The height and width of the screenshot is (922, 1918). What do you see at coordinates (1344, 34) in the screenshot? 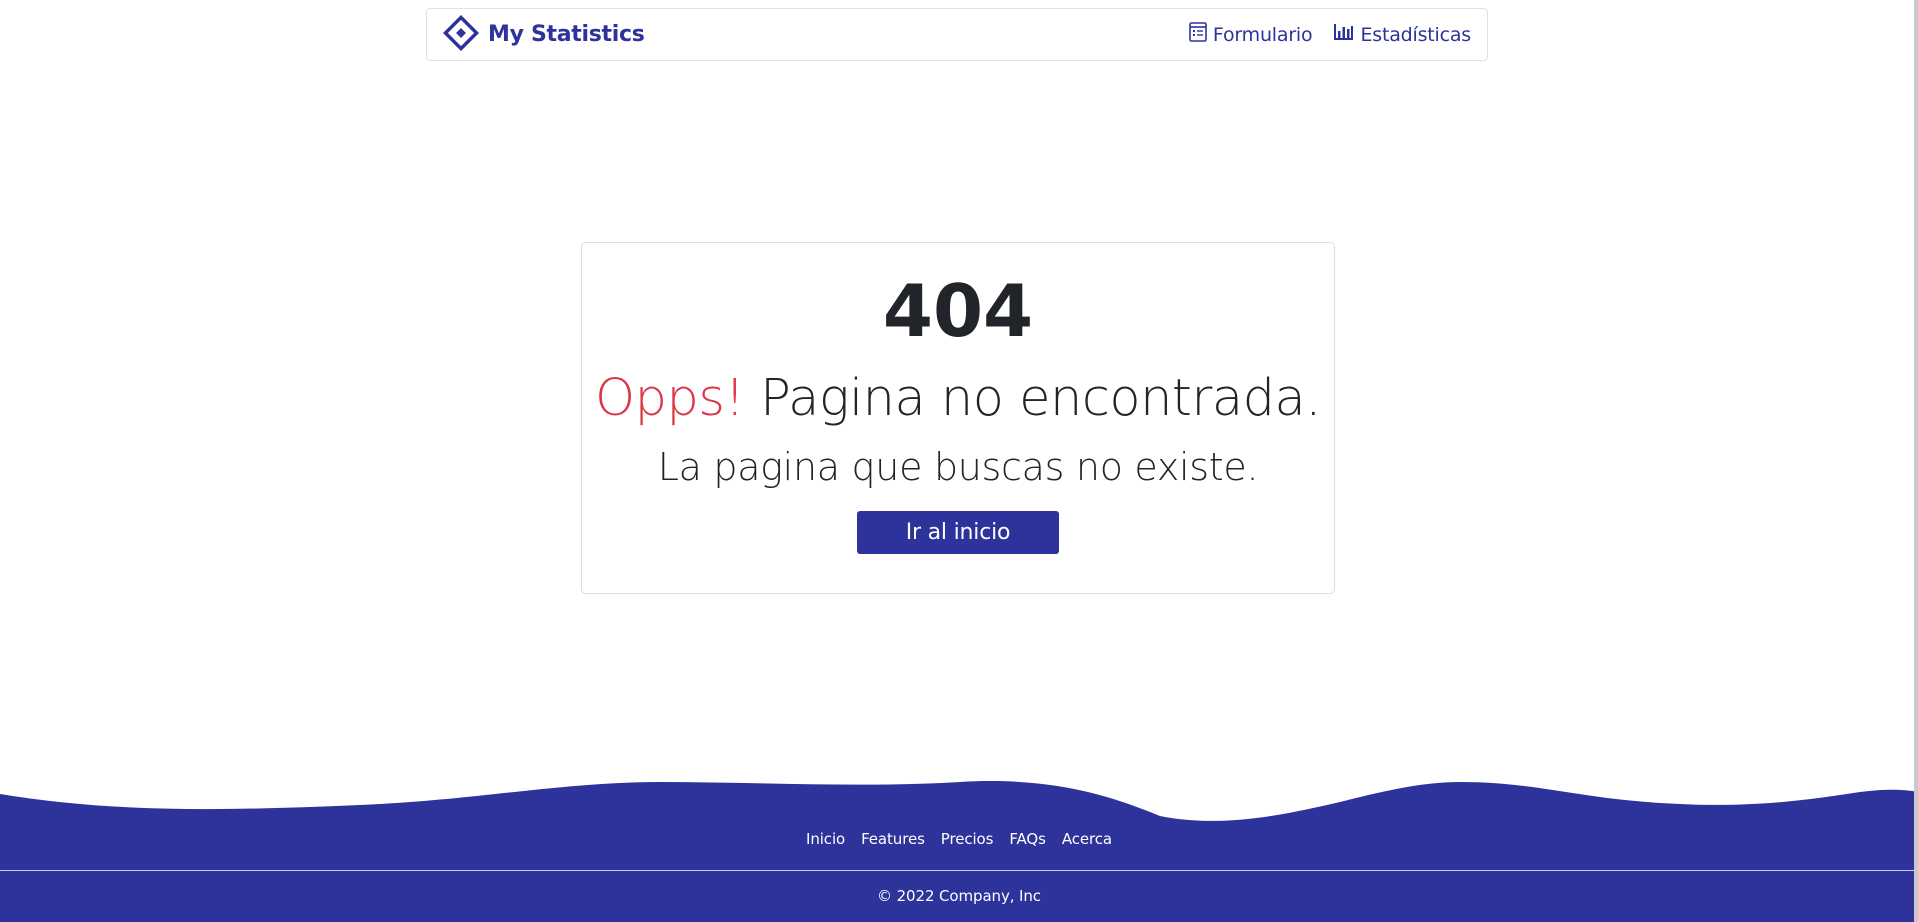
I see `bar-chart-icon` at bounding box center [1344, 34].